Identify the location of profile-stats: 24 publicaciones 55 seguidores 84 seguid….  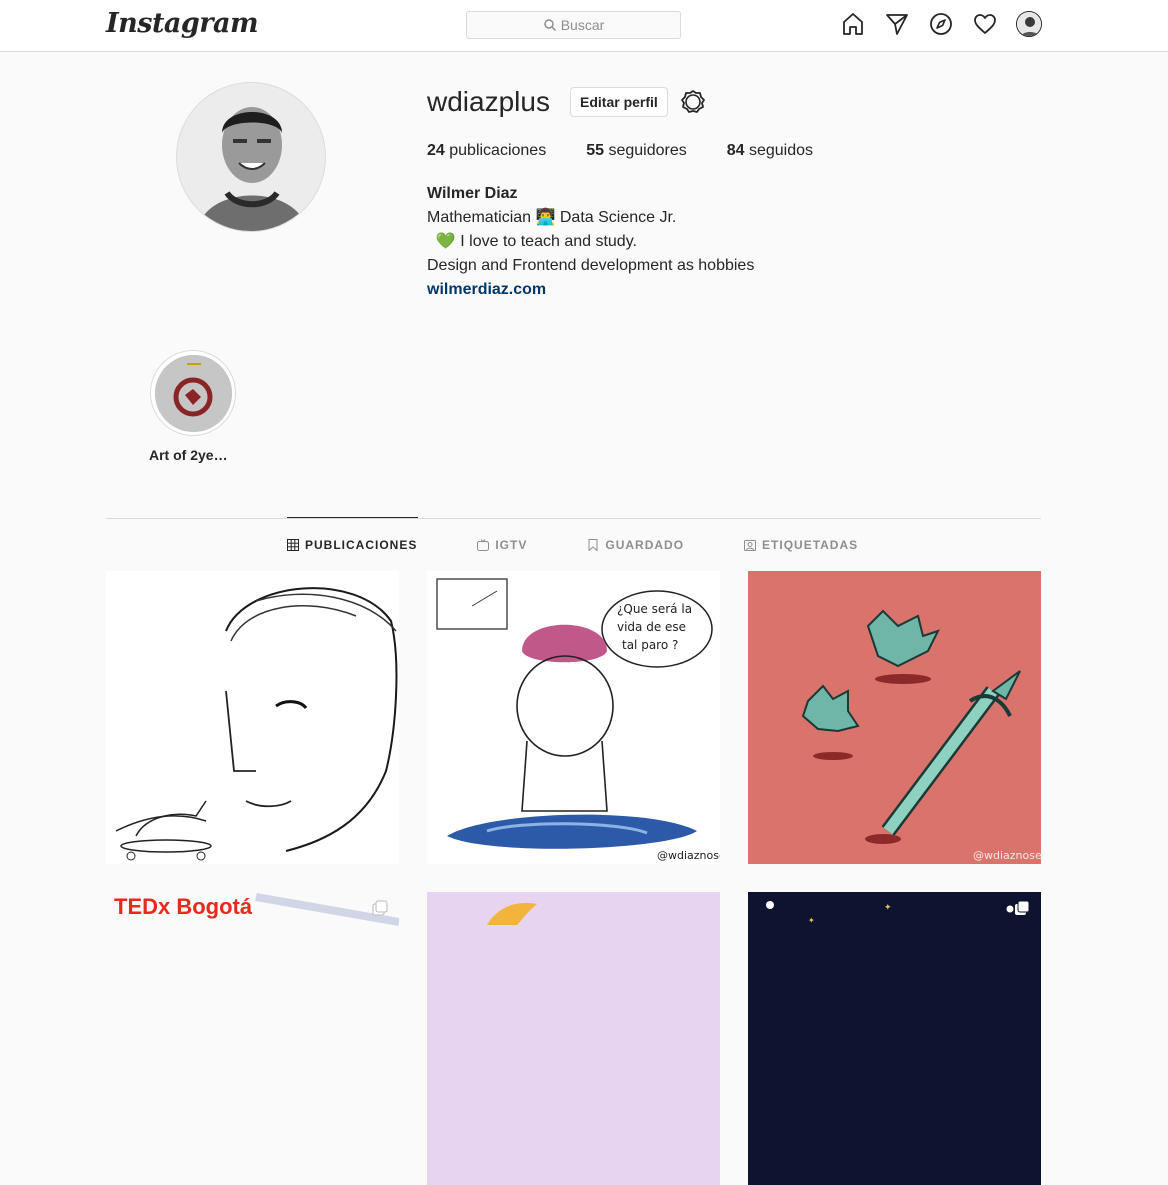
(640, 151).